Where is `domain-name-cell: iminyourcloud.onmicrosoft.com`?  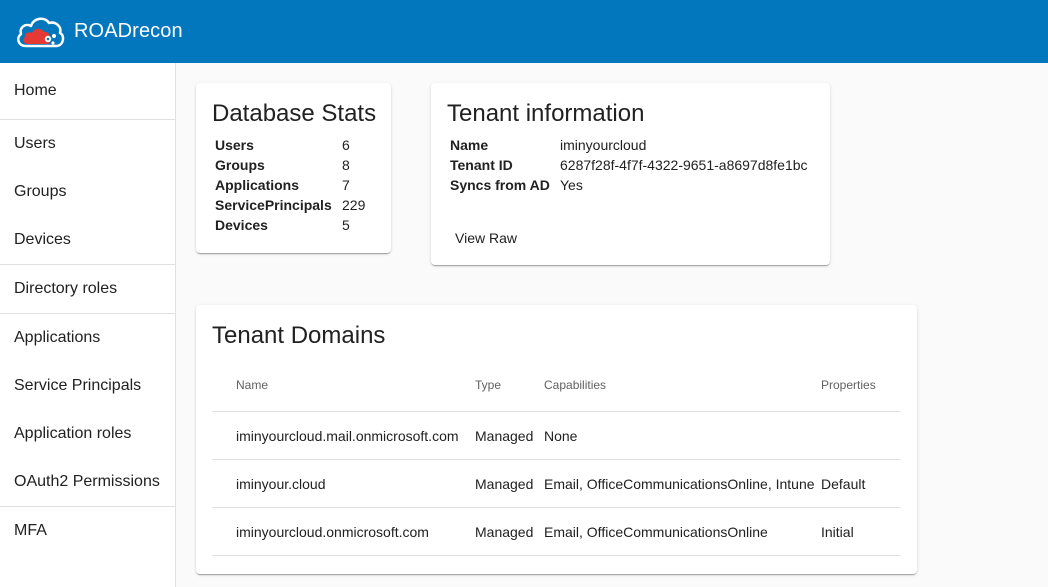
domain-name-cell: iminyourcloud.onmicrosoft.com is located at coordinates (332, 532).